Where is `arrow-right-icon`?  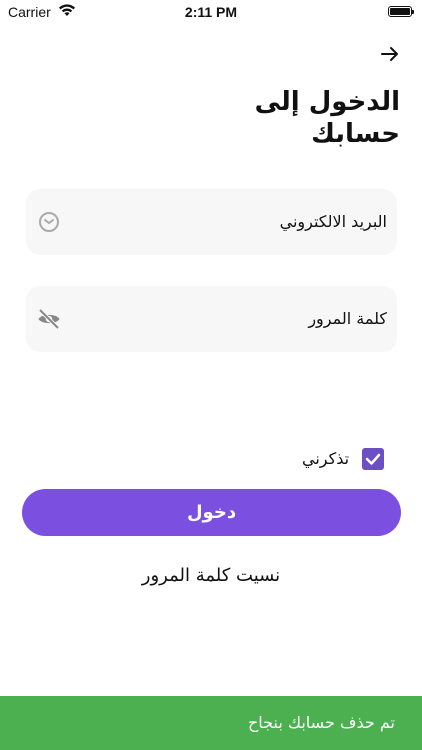
arrow-right-icon is located at coordinates (390, 54).